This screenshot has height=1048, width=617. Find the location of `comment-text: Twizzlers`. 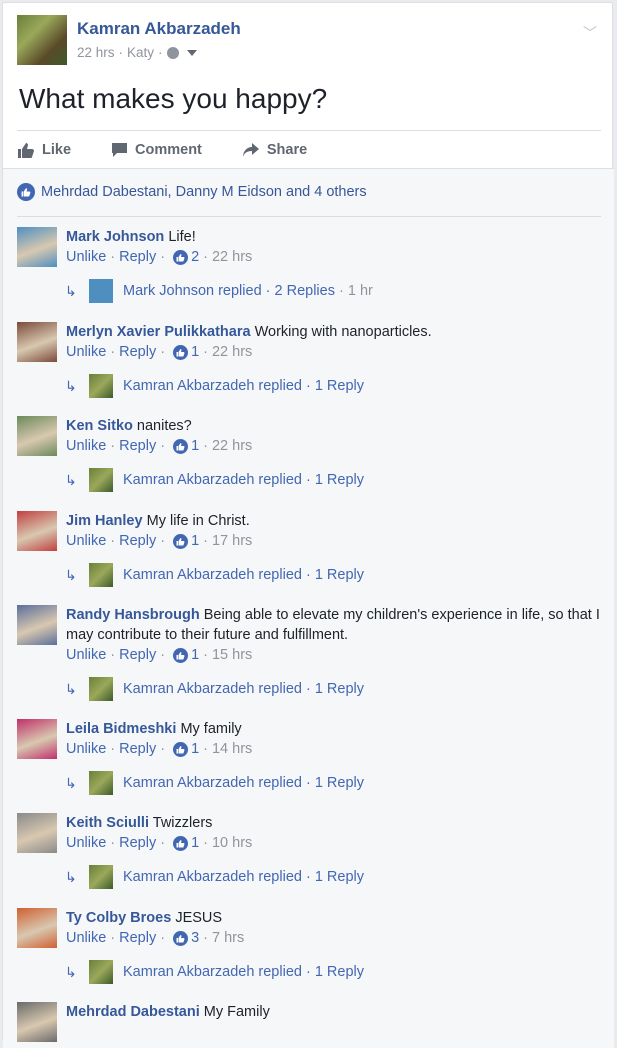

comment-text: Twizzlers is located at coordinates (182, 823).